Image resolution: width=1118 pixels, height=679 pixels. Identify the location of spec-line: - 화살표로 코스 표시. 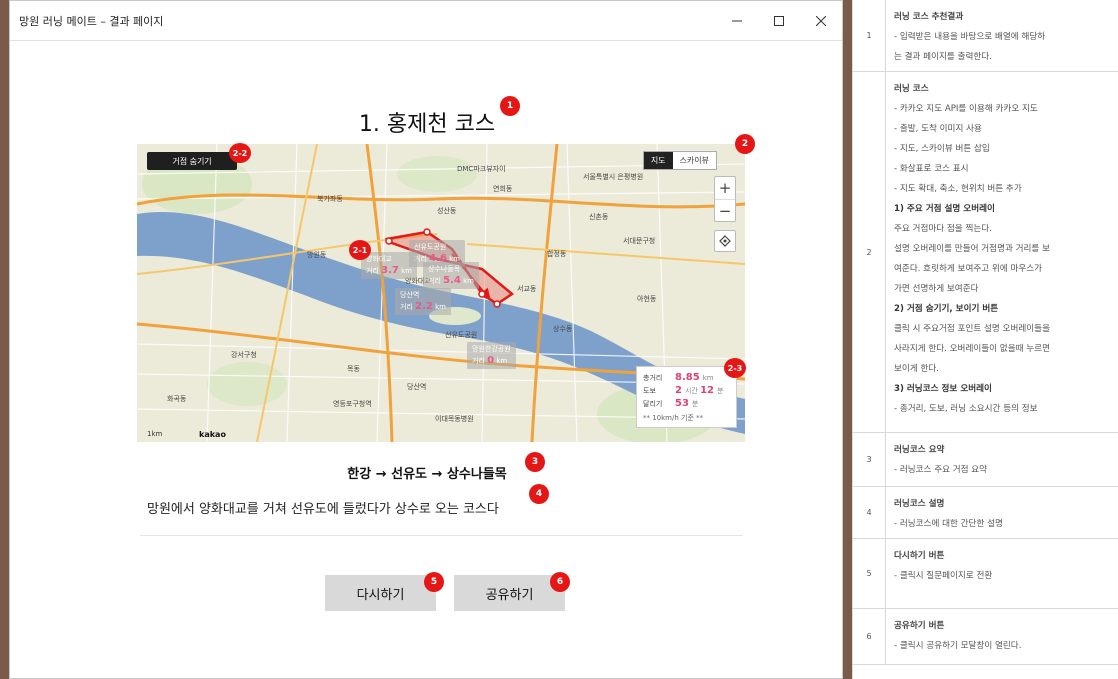
(931, 169).